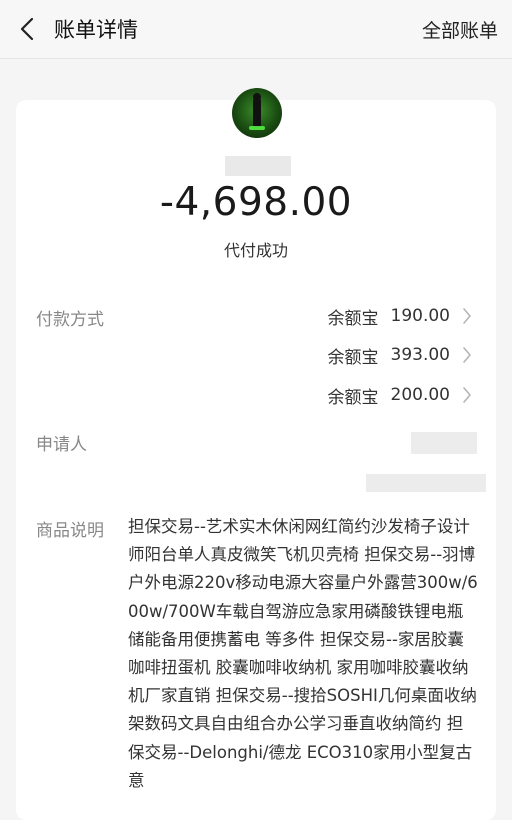 The image size is (512, 820). What do you see at coordinates (257, 128) in the screenshot?
I see `avatar-glow` at bounding box center [257, 128].